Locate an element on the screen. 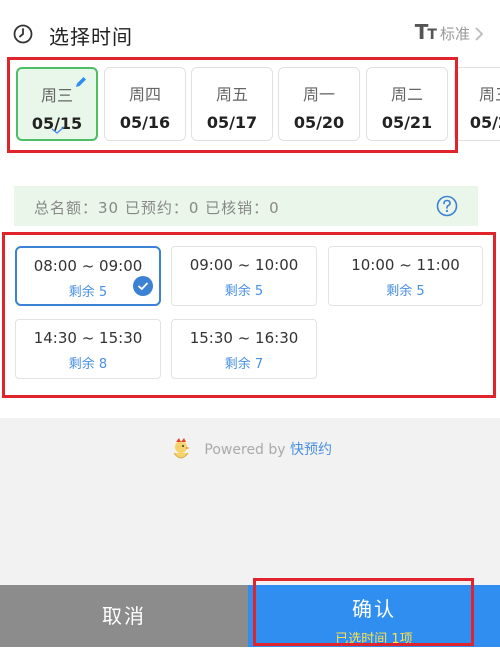  date-weekday: 周二 is located at coordinates (406, 94).